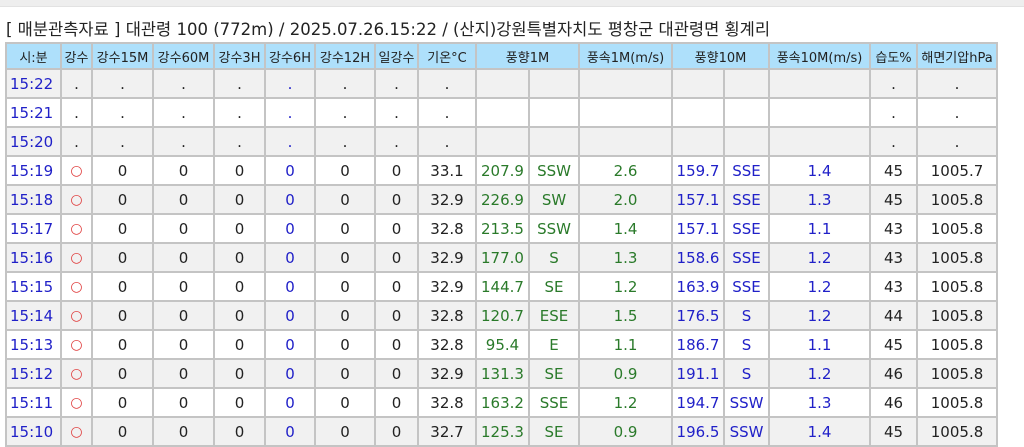 This screenshot has width=1024, height=447. What do you see at coordinates (33, 83) in the screenshot?
I see `cell-time: 15:22` at bounding box center [33, 83].